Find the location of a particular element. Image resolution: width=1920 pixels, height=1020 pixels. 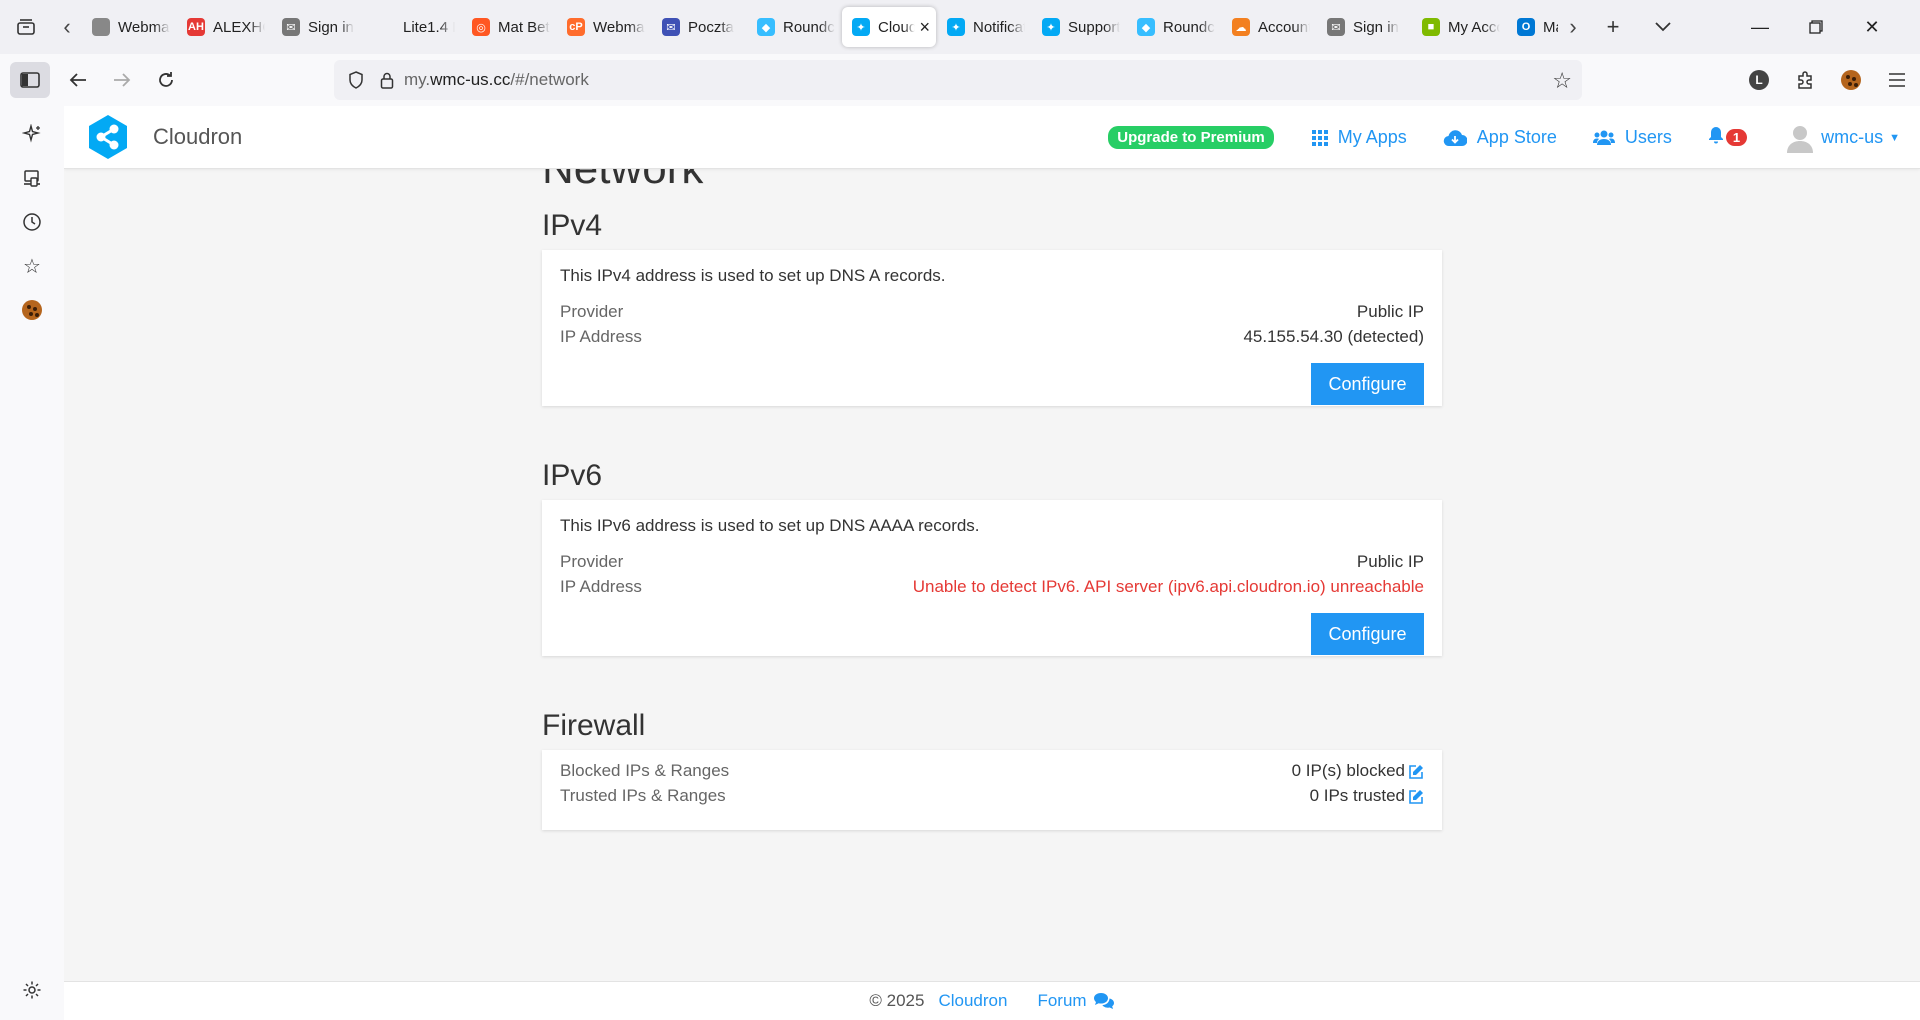

edit-trusted-icon is located at coordinates (1416, 796).